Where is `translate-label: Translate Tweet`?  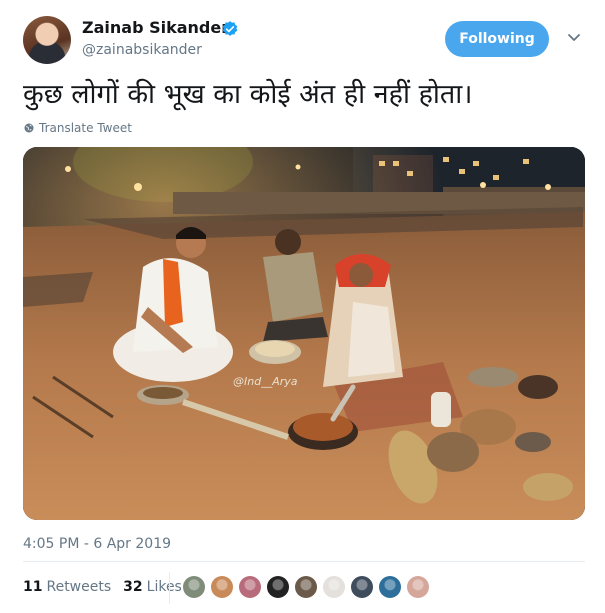
translate-label: Translate Tweet is located at coordinates (85, 128).